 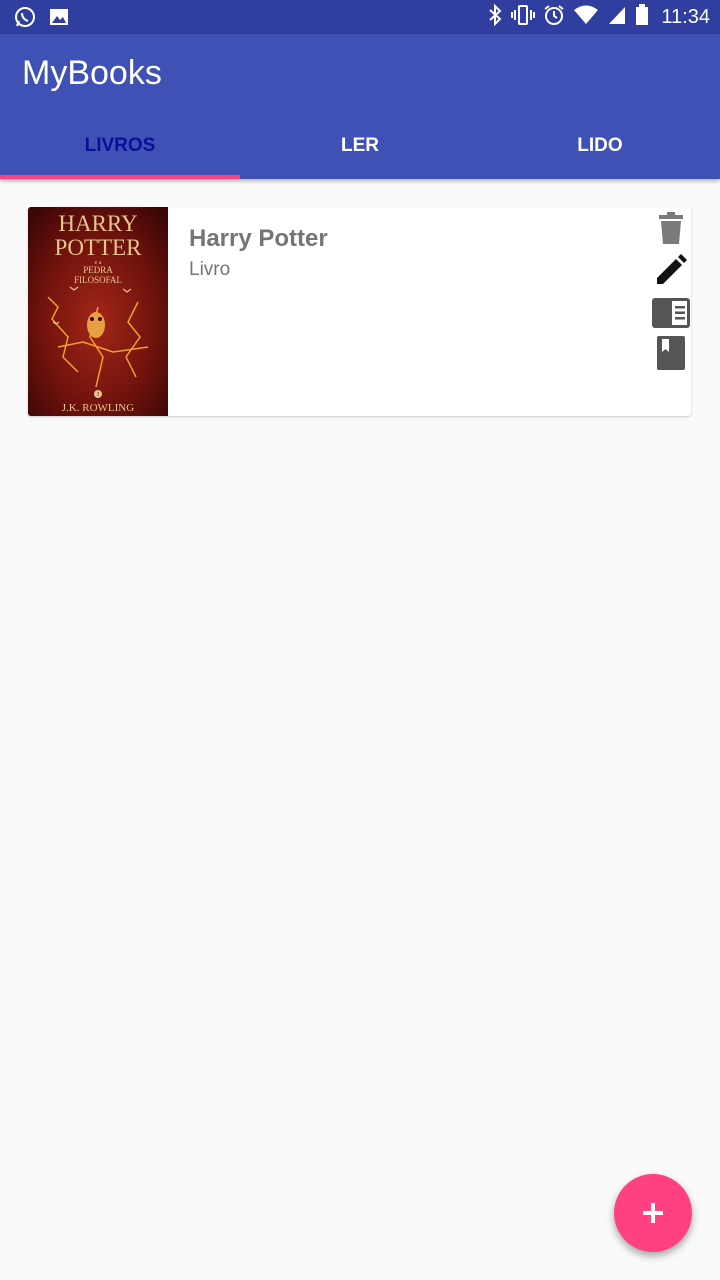 I want to click on tab-label: LIVROS, so click(x=120, y=145).